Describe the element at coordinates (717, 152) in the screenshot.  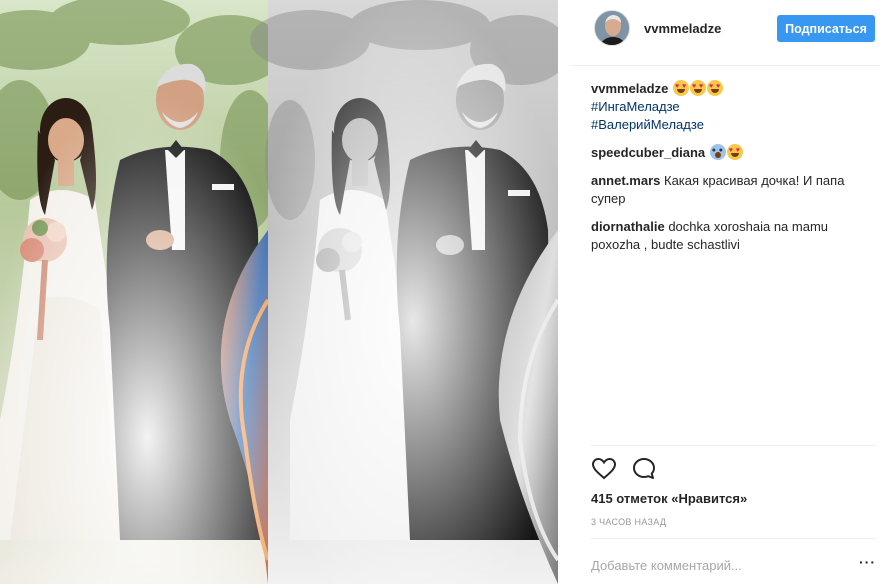
I see `screaming-face-emoji: ● ●` at that location.